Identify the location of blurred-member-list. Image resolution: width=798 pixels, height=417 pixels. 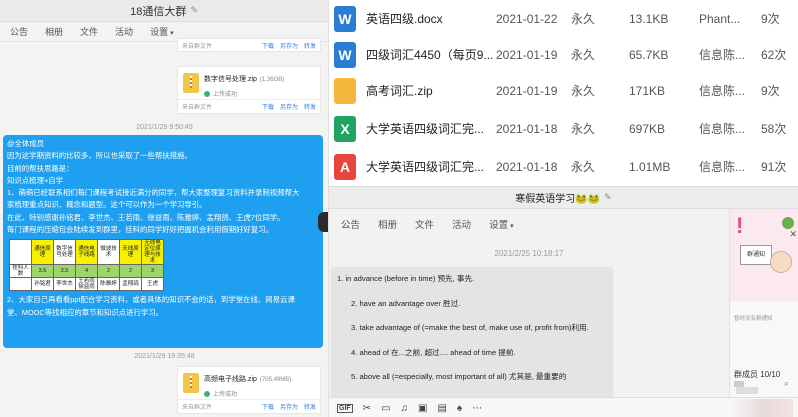
(763, 408).